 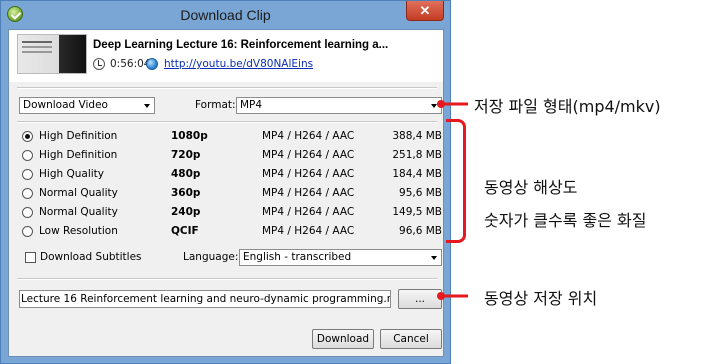 What do you see at coordinates (417, 155) in the screenshot?
I see `quality-size: 251,8 MB` at bounding box center [417, 155].